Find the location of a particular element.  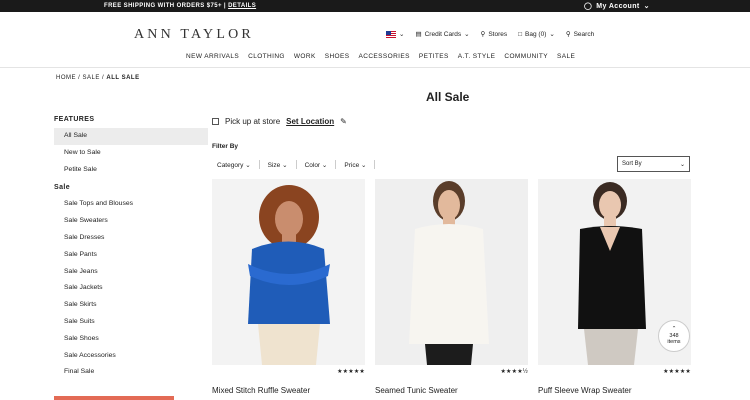

sidebar-cta-button is located at coordinates (114, 398).